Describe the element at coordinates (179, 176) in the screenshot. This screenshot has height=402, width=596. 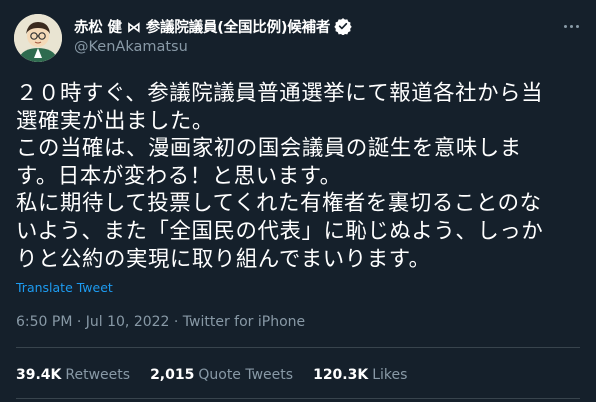
I see `tweet-text-line: す。日本が変わる！と思います。` at that location.